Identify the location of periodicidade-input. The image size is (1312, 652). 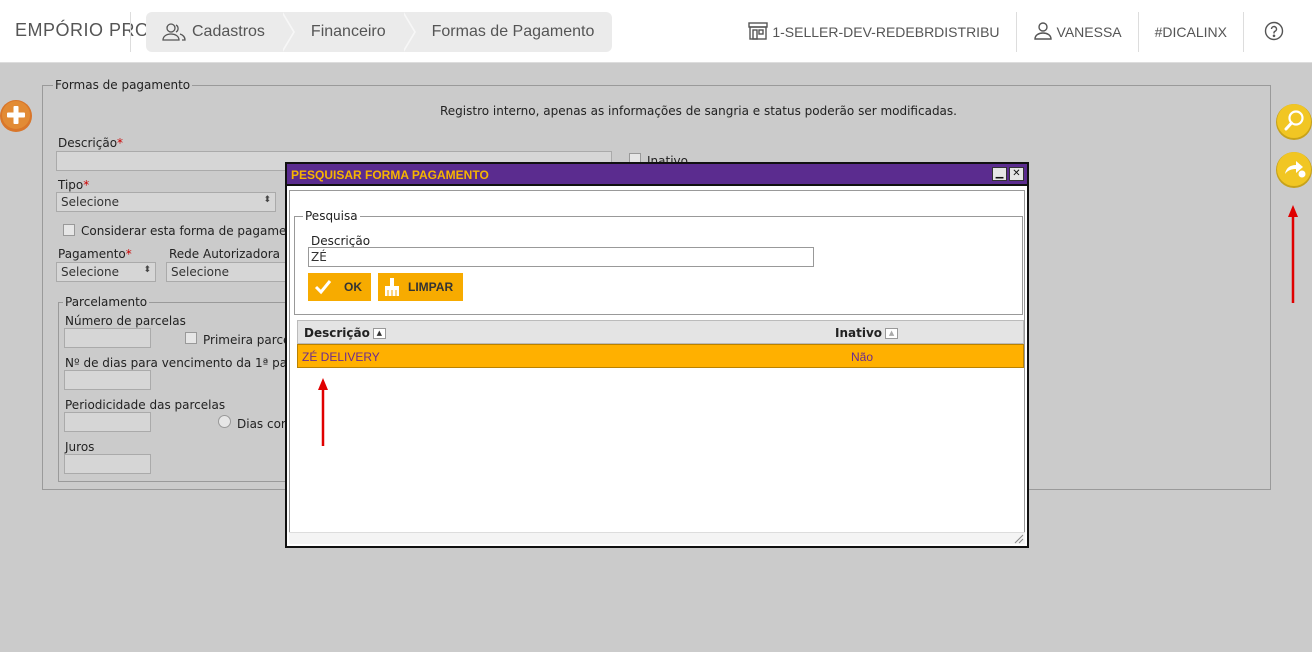
(107, 422).